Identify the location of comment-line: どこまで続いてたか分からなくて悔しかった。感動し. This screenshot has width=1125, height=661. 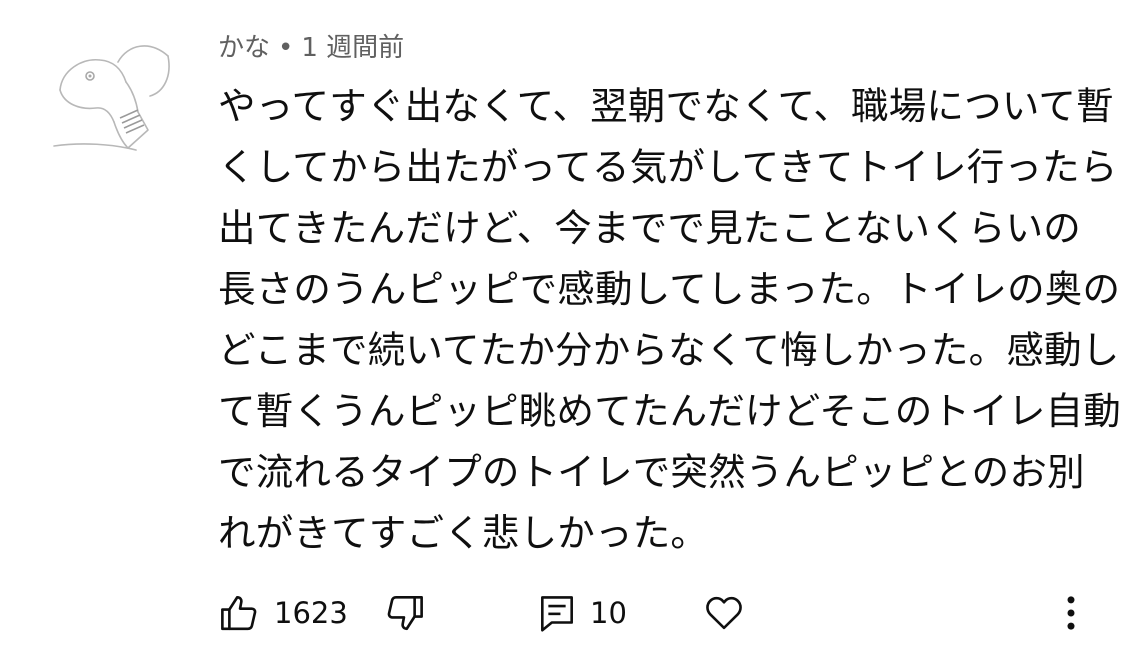
(669, 350).